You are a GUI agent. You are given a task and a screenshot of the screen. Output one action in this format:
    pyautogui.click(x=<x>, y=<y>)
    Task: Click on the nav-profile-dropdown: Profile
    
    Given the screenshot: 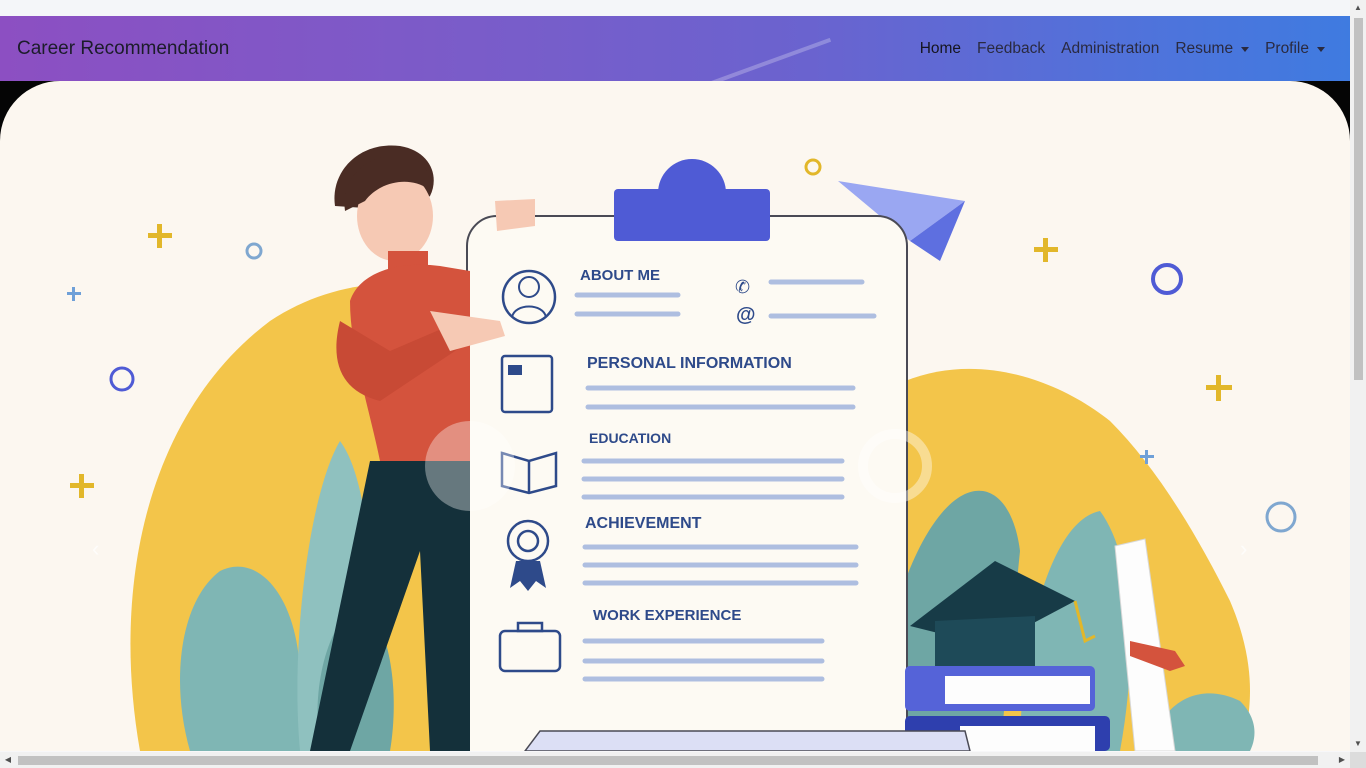 What is the action you would take?
    pyautogui.click(x=1295, y=49)
    